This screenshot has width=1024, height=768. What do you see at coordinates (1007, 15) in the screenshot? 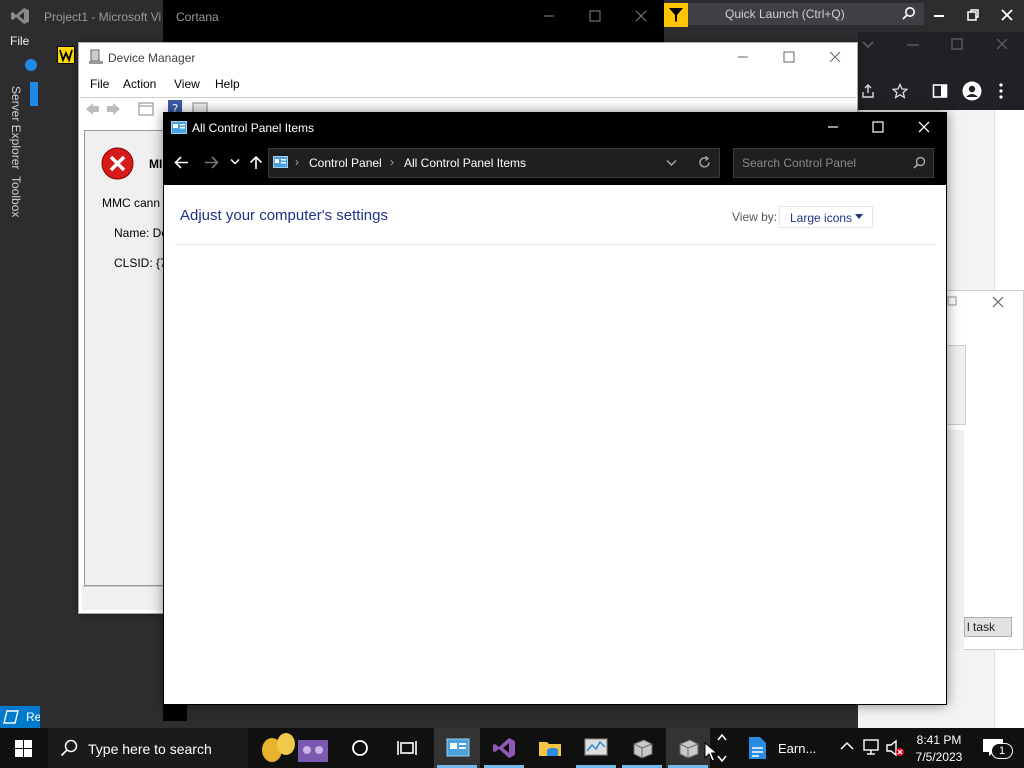
I see `vs-close-icon` at bounding box center [1007, 15].